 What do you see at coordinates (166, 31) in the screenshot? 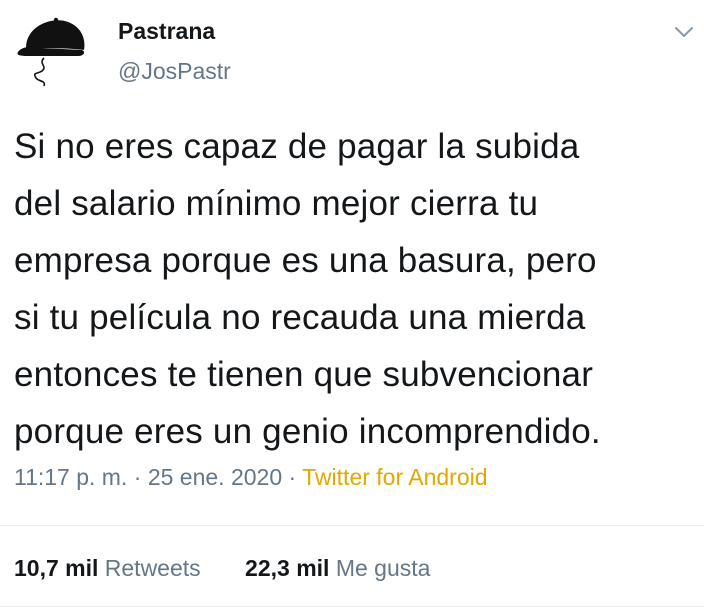
I see `author-name: Pastrana` at bounding box center [166, 31].